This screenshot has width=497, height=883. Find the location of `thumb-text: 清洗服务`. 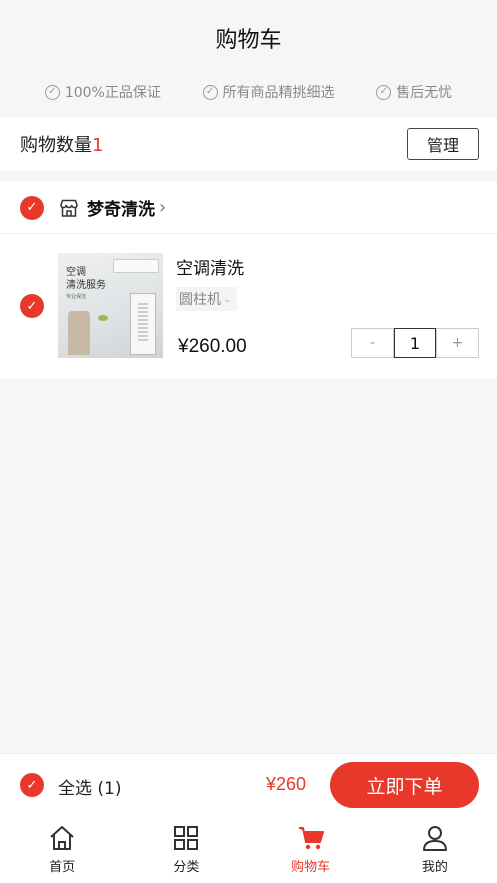

thumb-text: 清洗服务 is located at coordinates (86, 285).